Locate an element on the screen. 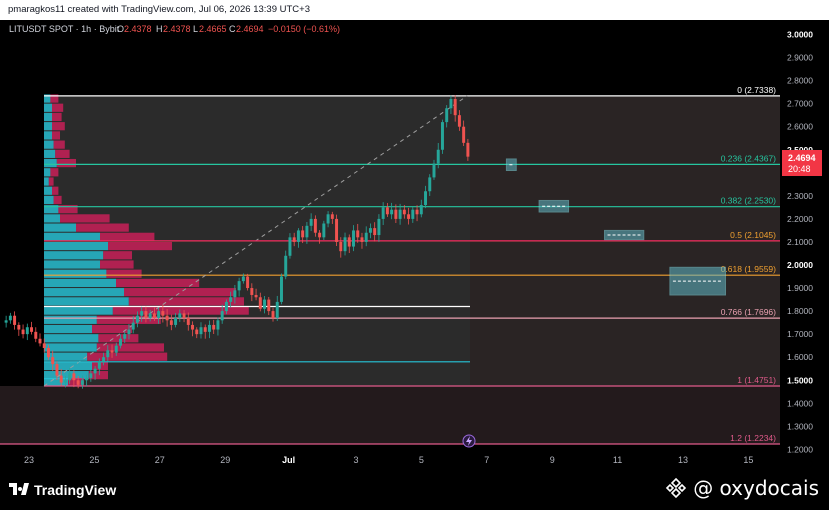 The width and height of the screenshot is (829, 510). legend-o-value: 2.4378 is located at coordinates (138, 29).